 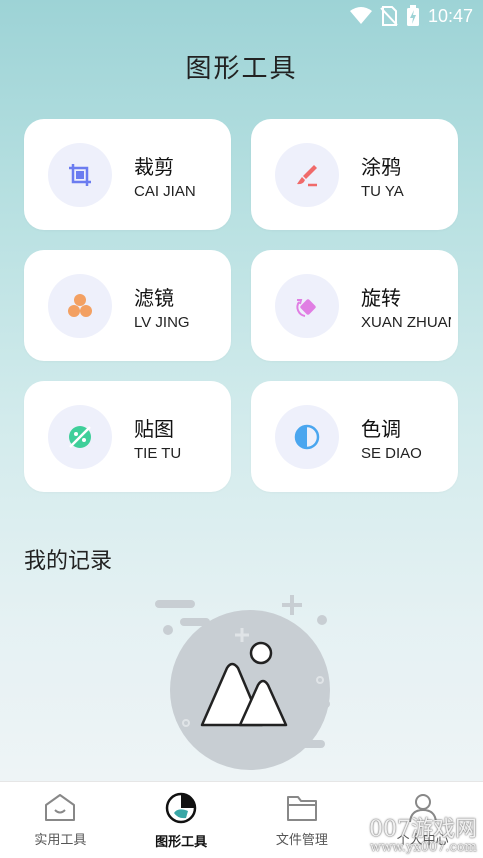 I want to click on tool-card-rotate: 旋转 XUAN ZHUAN, so click(x=354, y=305).